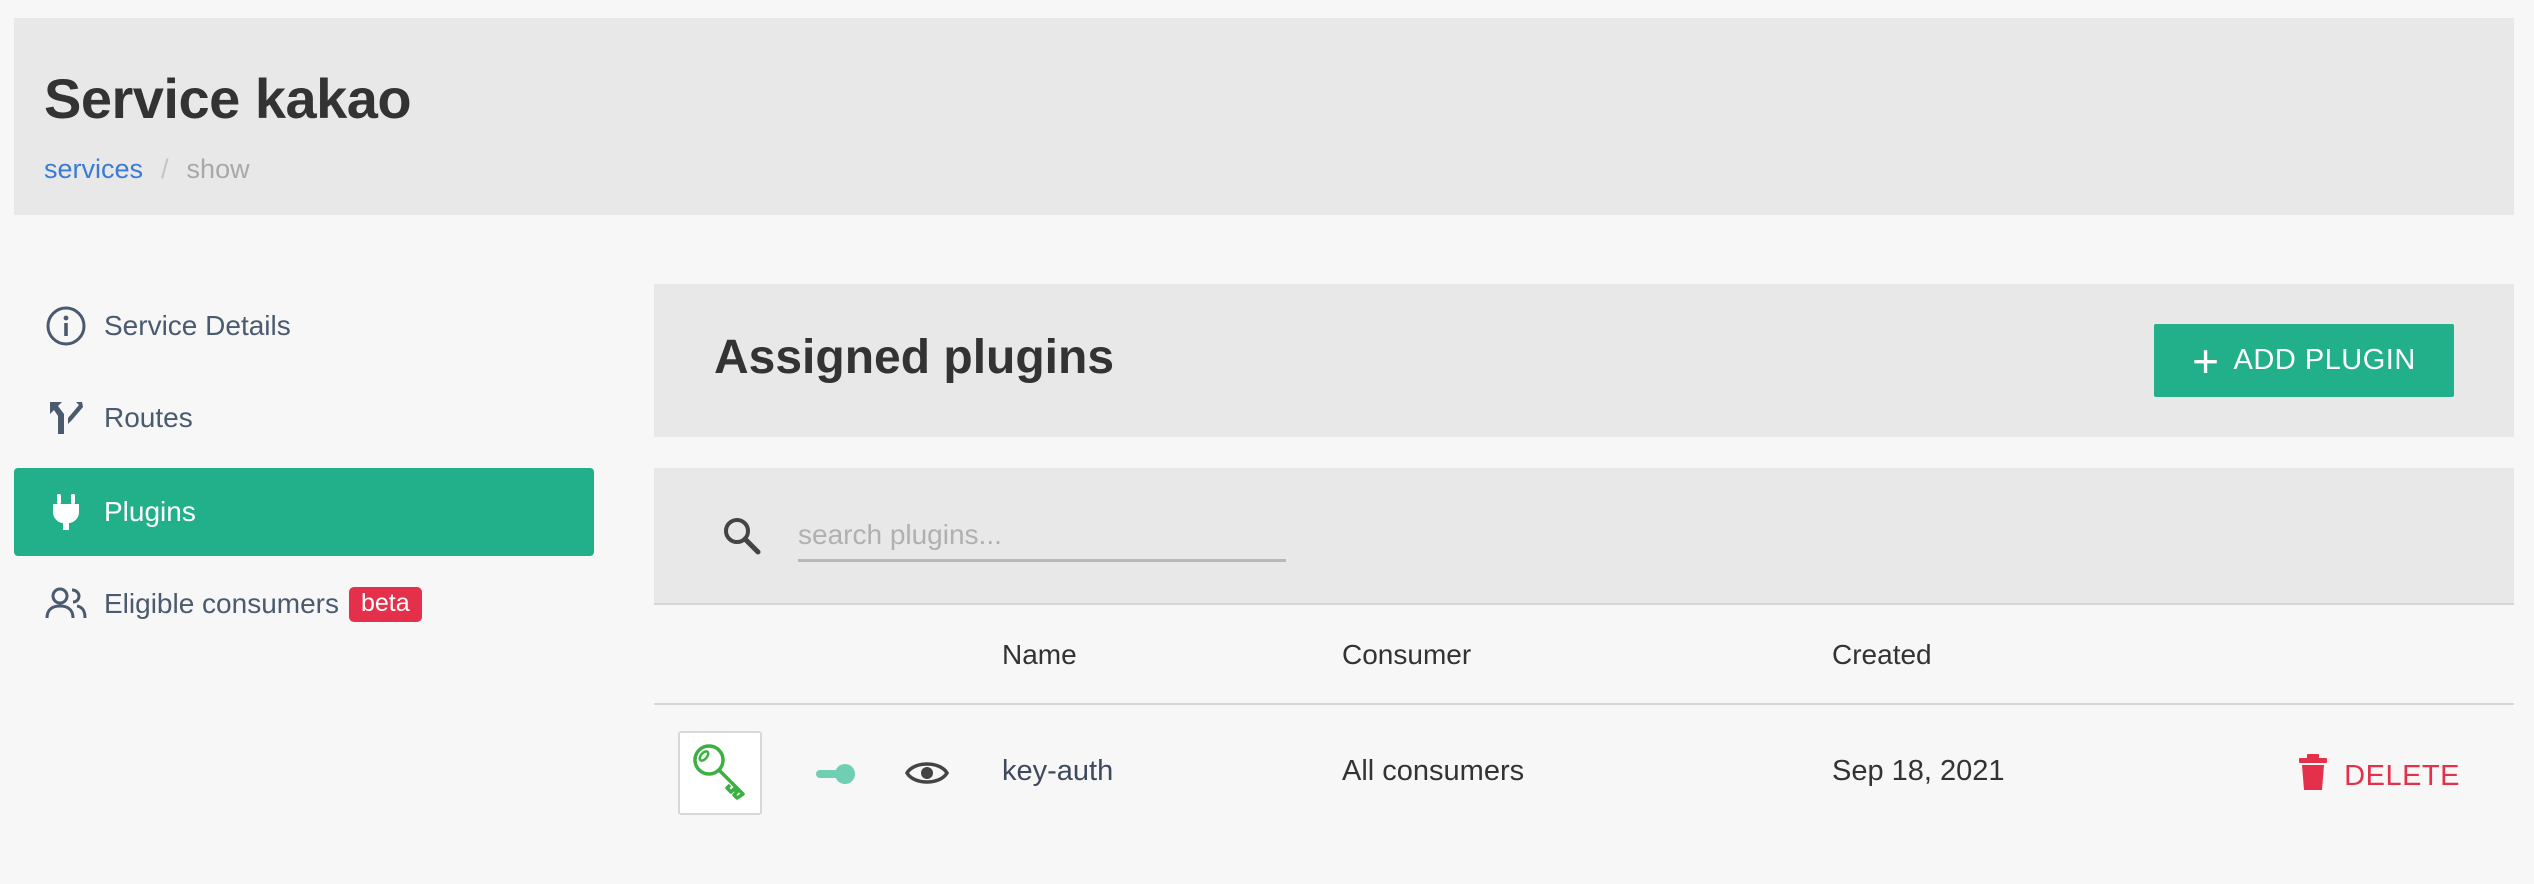 The height and width of the screenshot is (884, 2534). What do you see at coordinates (147, 169) in the screenshot?
I see `breadcrumb: services / show` at bounding box center [147, 169].